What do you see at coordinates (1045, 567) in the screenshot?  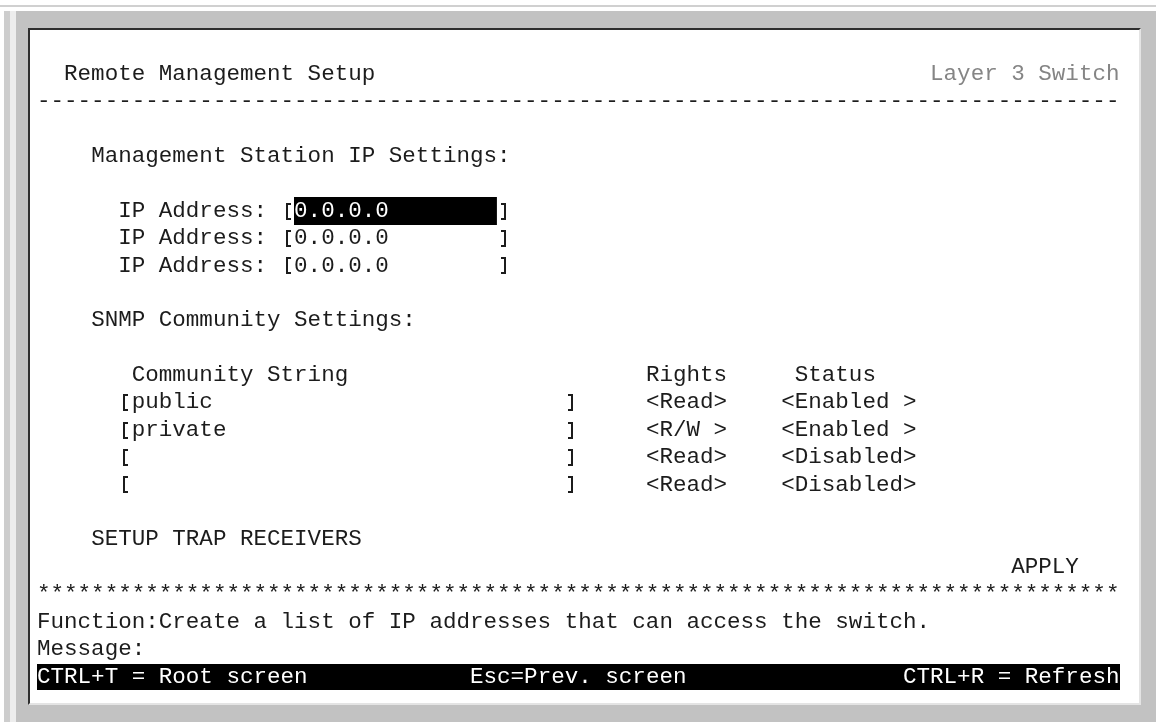 I see `apply-button: APPLY` at bounding box center [1045, 567].